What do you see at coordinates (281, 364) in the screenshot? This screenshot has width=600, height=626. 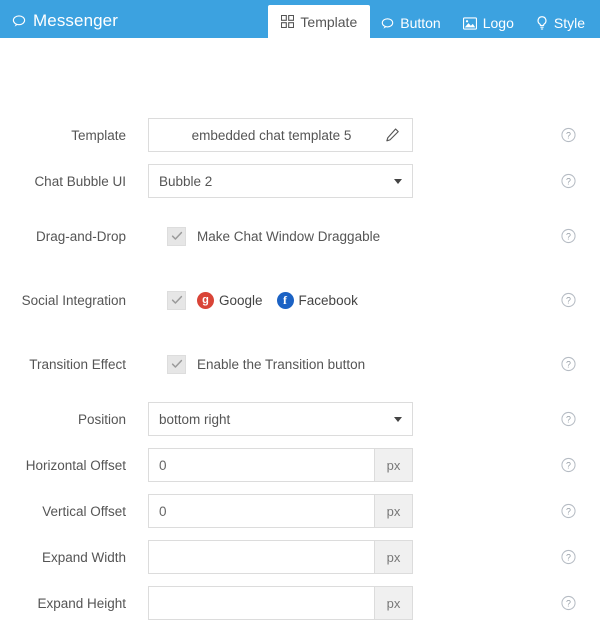 I see `transition-effect-checkbox-label: Enable the Transition button` at bounding box center [281, 364].